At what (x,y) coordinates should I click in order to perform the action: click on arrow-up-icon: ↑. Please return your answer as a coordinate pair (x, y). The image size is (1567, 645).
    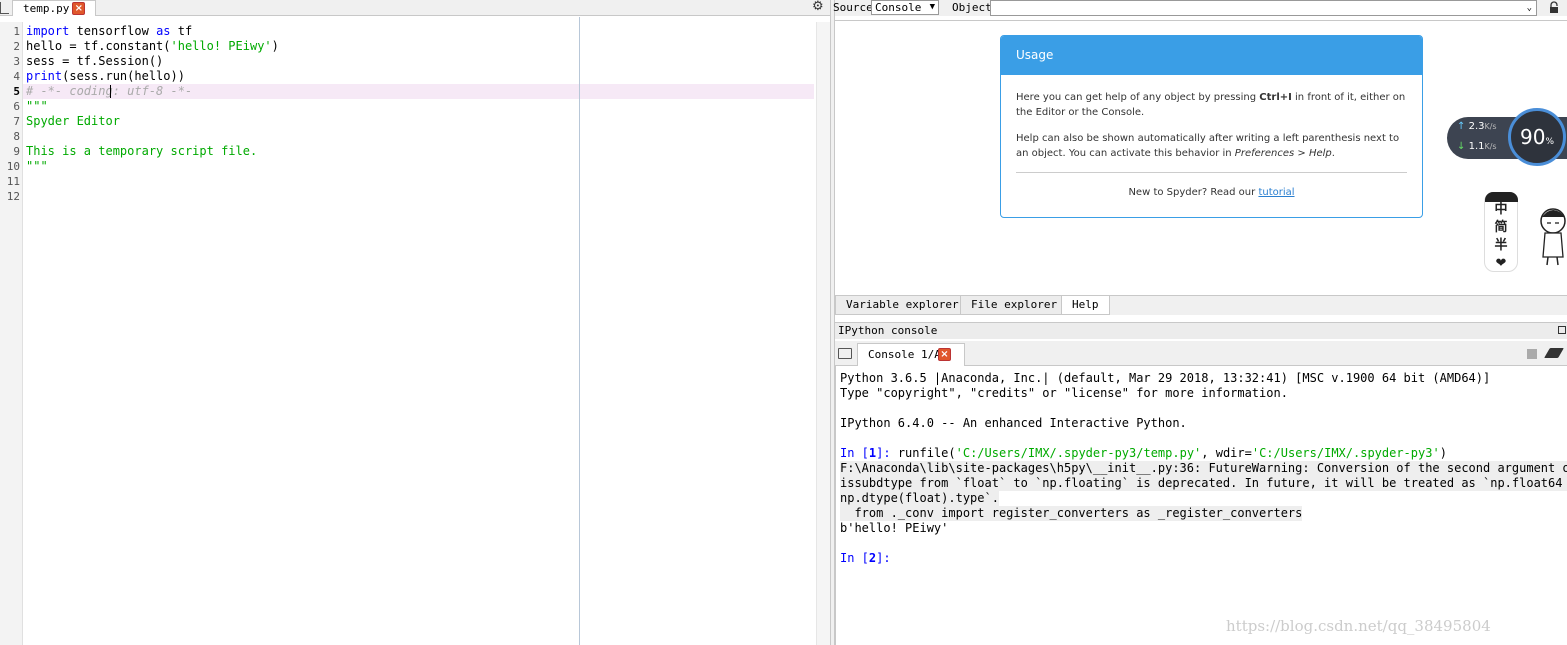
    Looking at the image, I should click on (1461, 126).